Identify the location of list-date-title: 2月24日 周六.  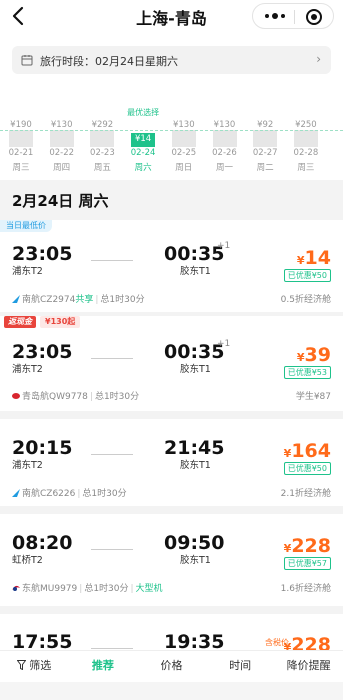
(60, 201).